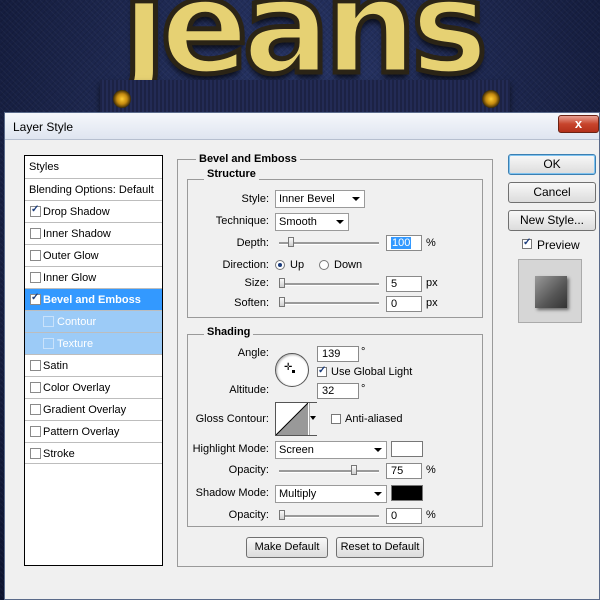 The height and width of the screenshot is (600, 600). I want to click on contour-curve-icon, so click(292, 419).